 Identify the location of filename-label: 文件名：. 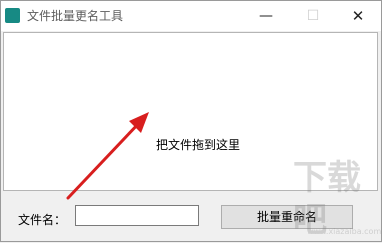
(42, 220).